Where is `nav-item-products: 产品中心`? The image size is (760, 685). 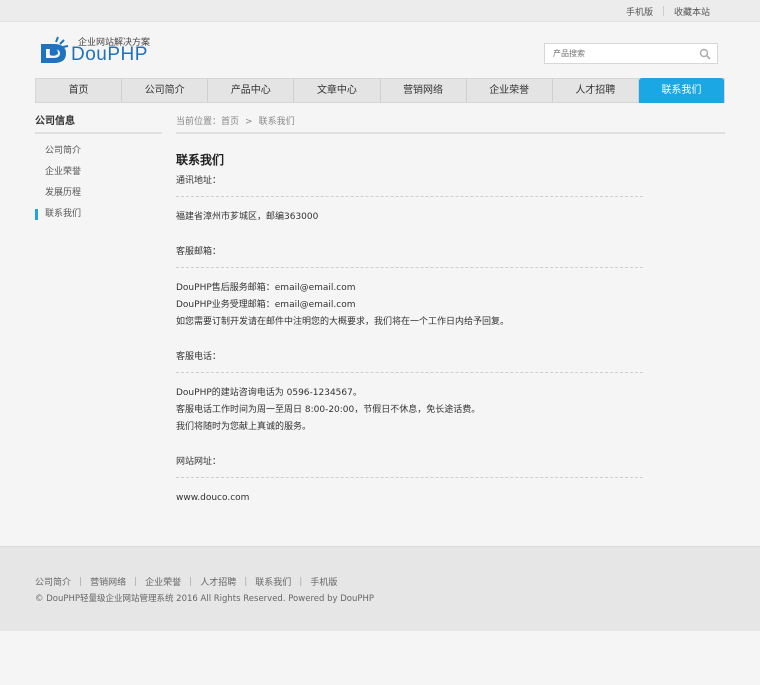
nav-item-products: 产品中心 is located at coordinates (251, 90).